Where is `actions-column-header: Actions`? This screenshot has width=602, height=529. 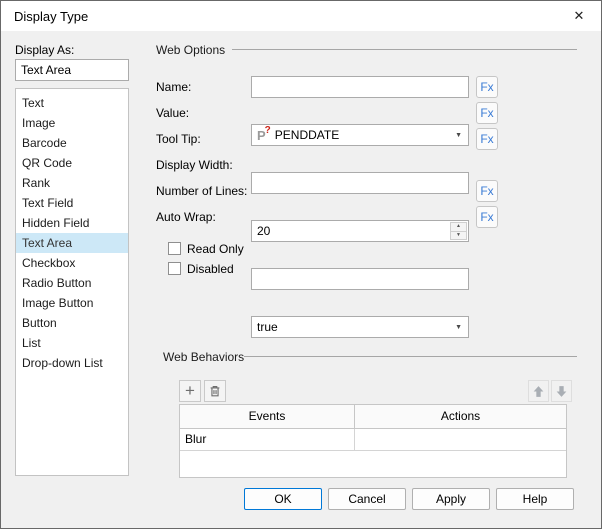 actions-column-header: Actions is located at coordinates (460, 416).